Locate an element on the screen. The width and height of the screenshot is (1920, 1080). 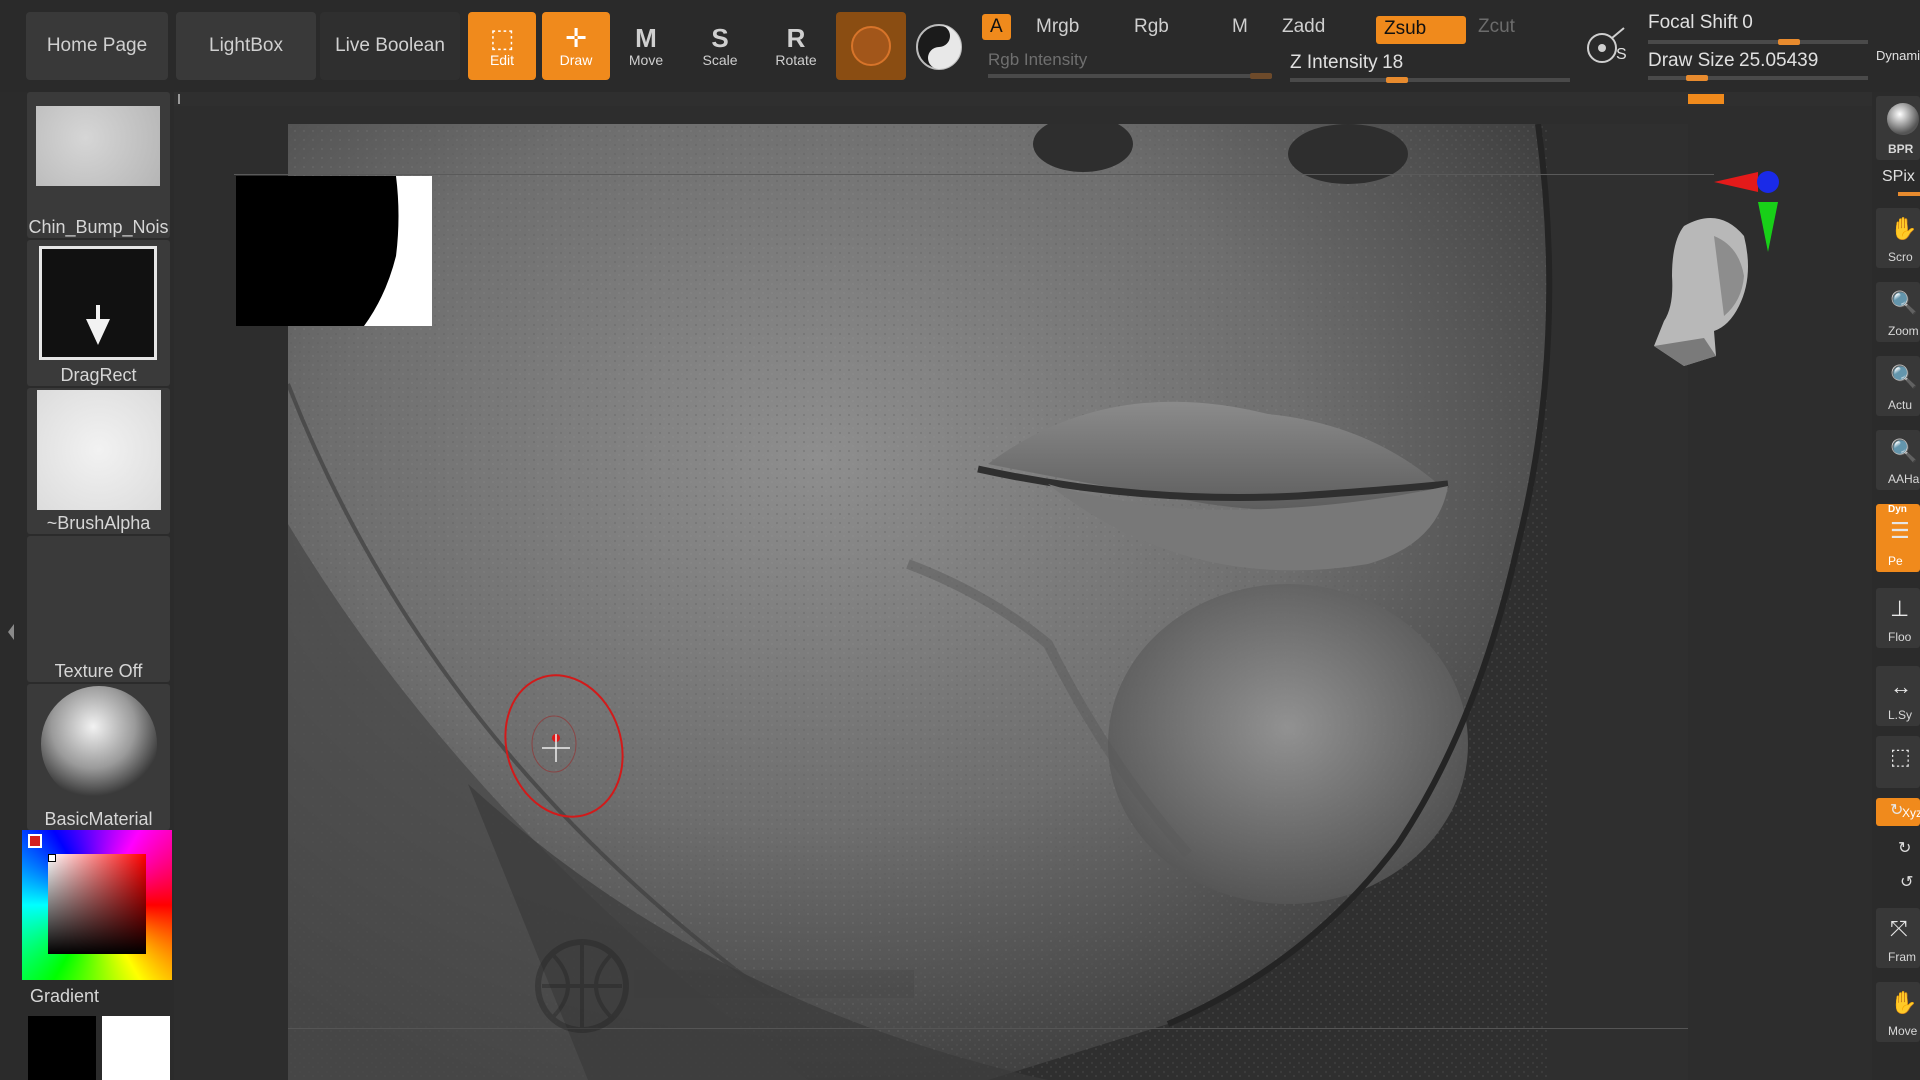
edit-icon: ⬚ is located at coordinates (502, 38).